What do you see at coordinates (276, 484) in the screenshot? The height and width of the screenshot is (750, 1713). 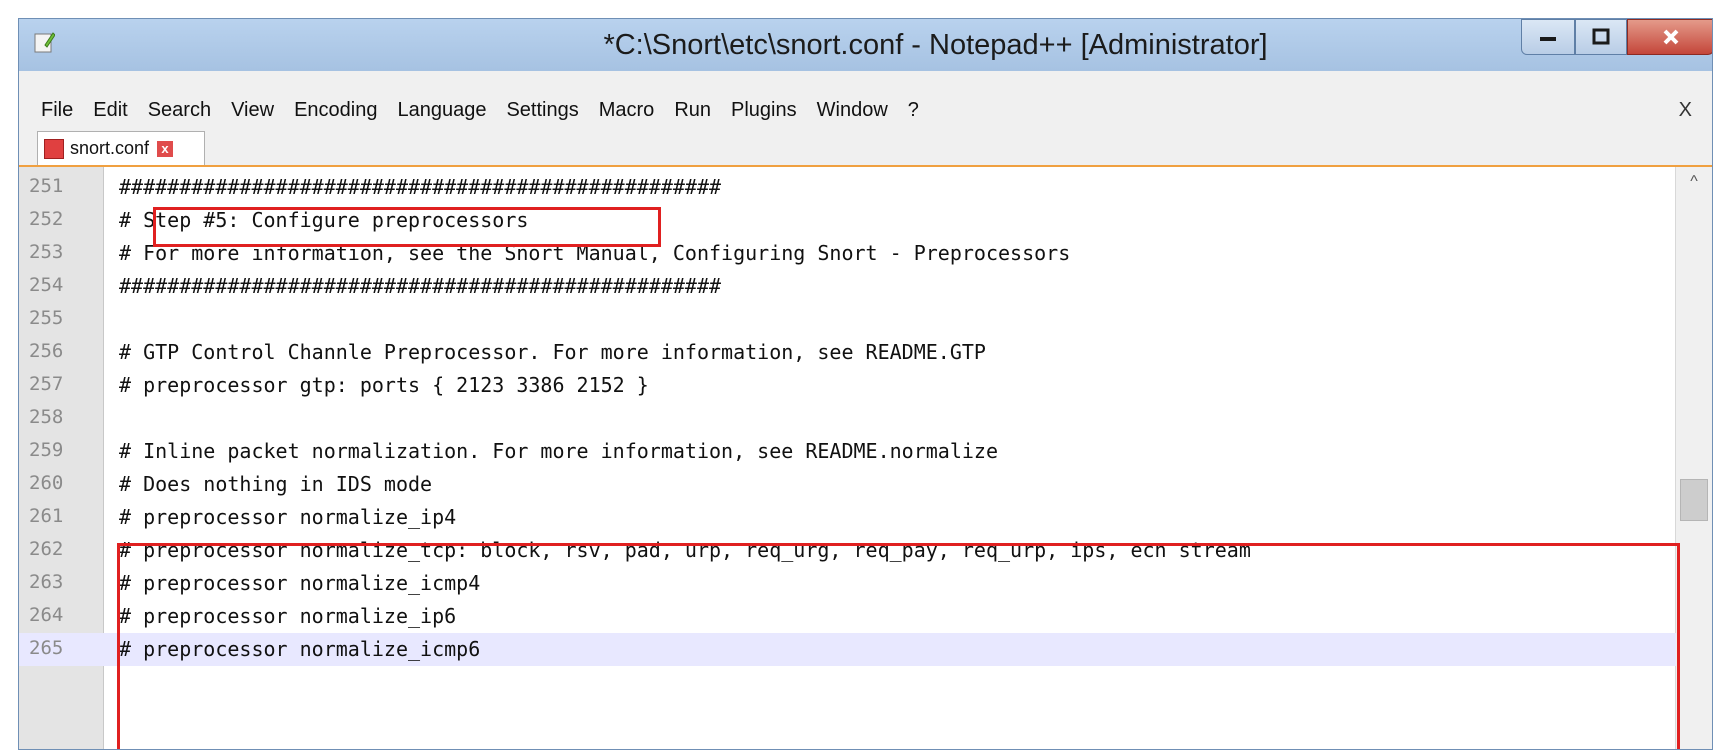 I see `code-text: # Does nothing in IDS mode` at bounding box center [276, 484].